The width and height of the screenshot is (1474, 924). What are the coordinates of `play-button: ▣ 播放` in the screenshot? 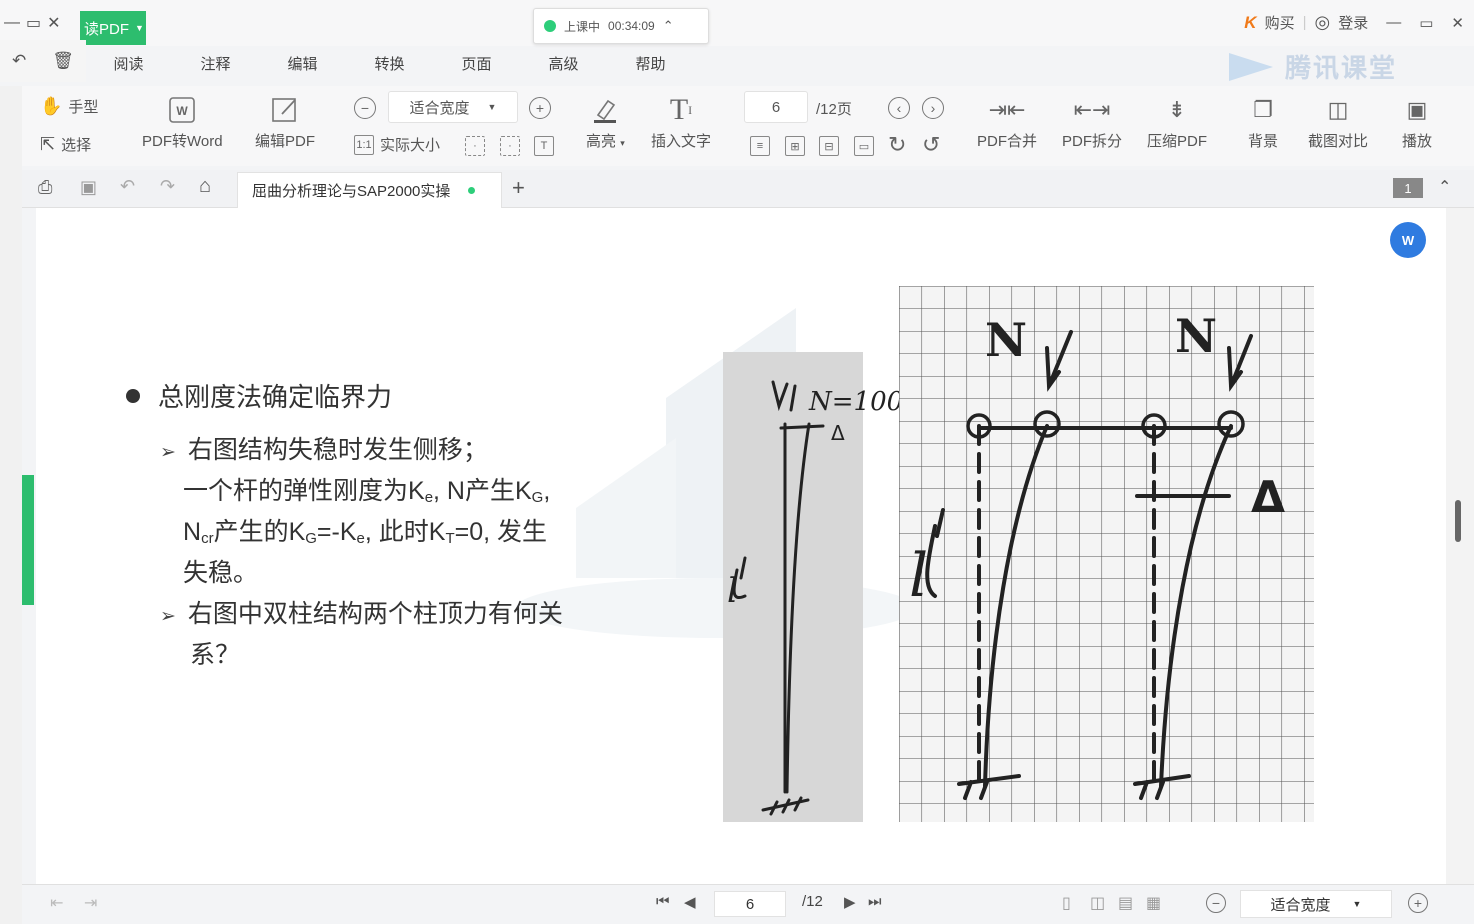 It's located at (1417, 122).